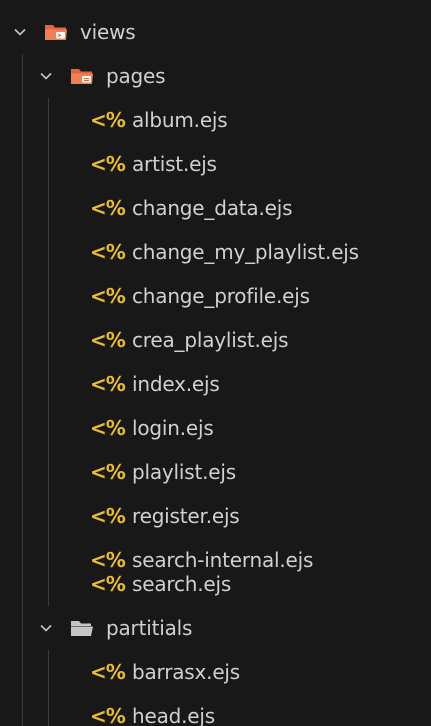  I want to click on tree-file-change-data: <% change_data.ejs, so click(215, 208).